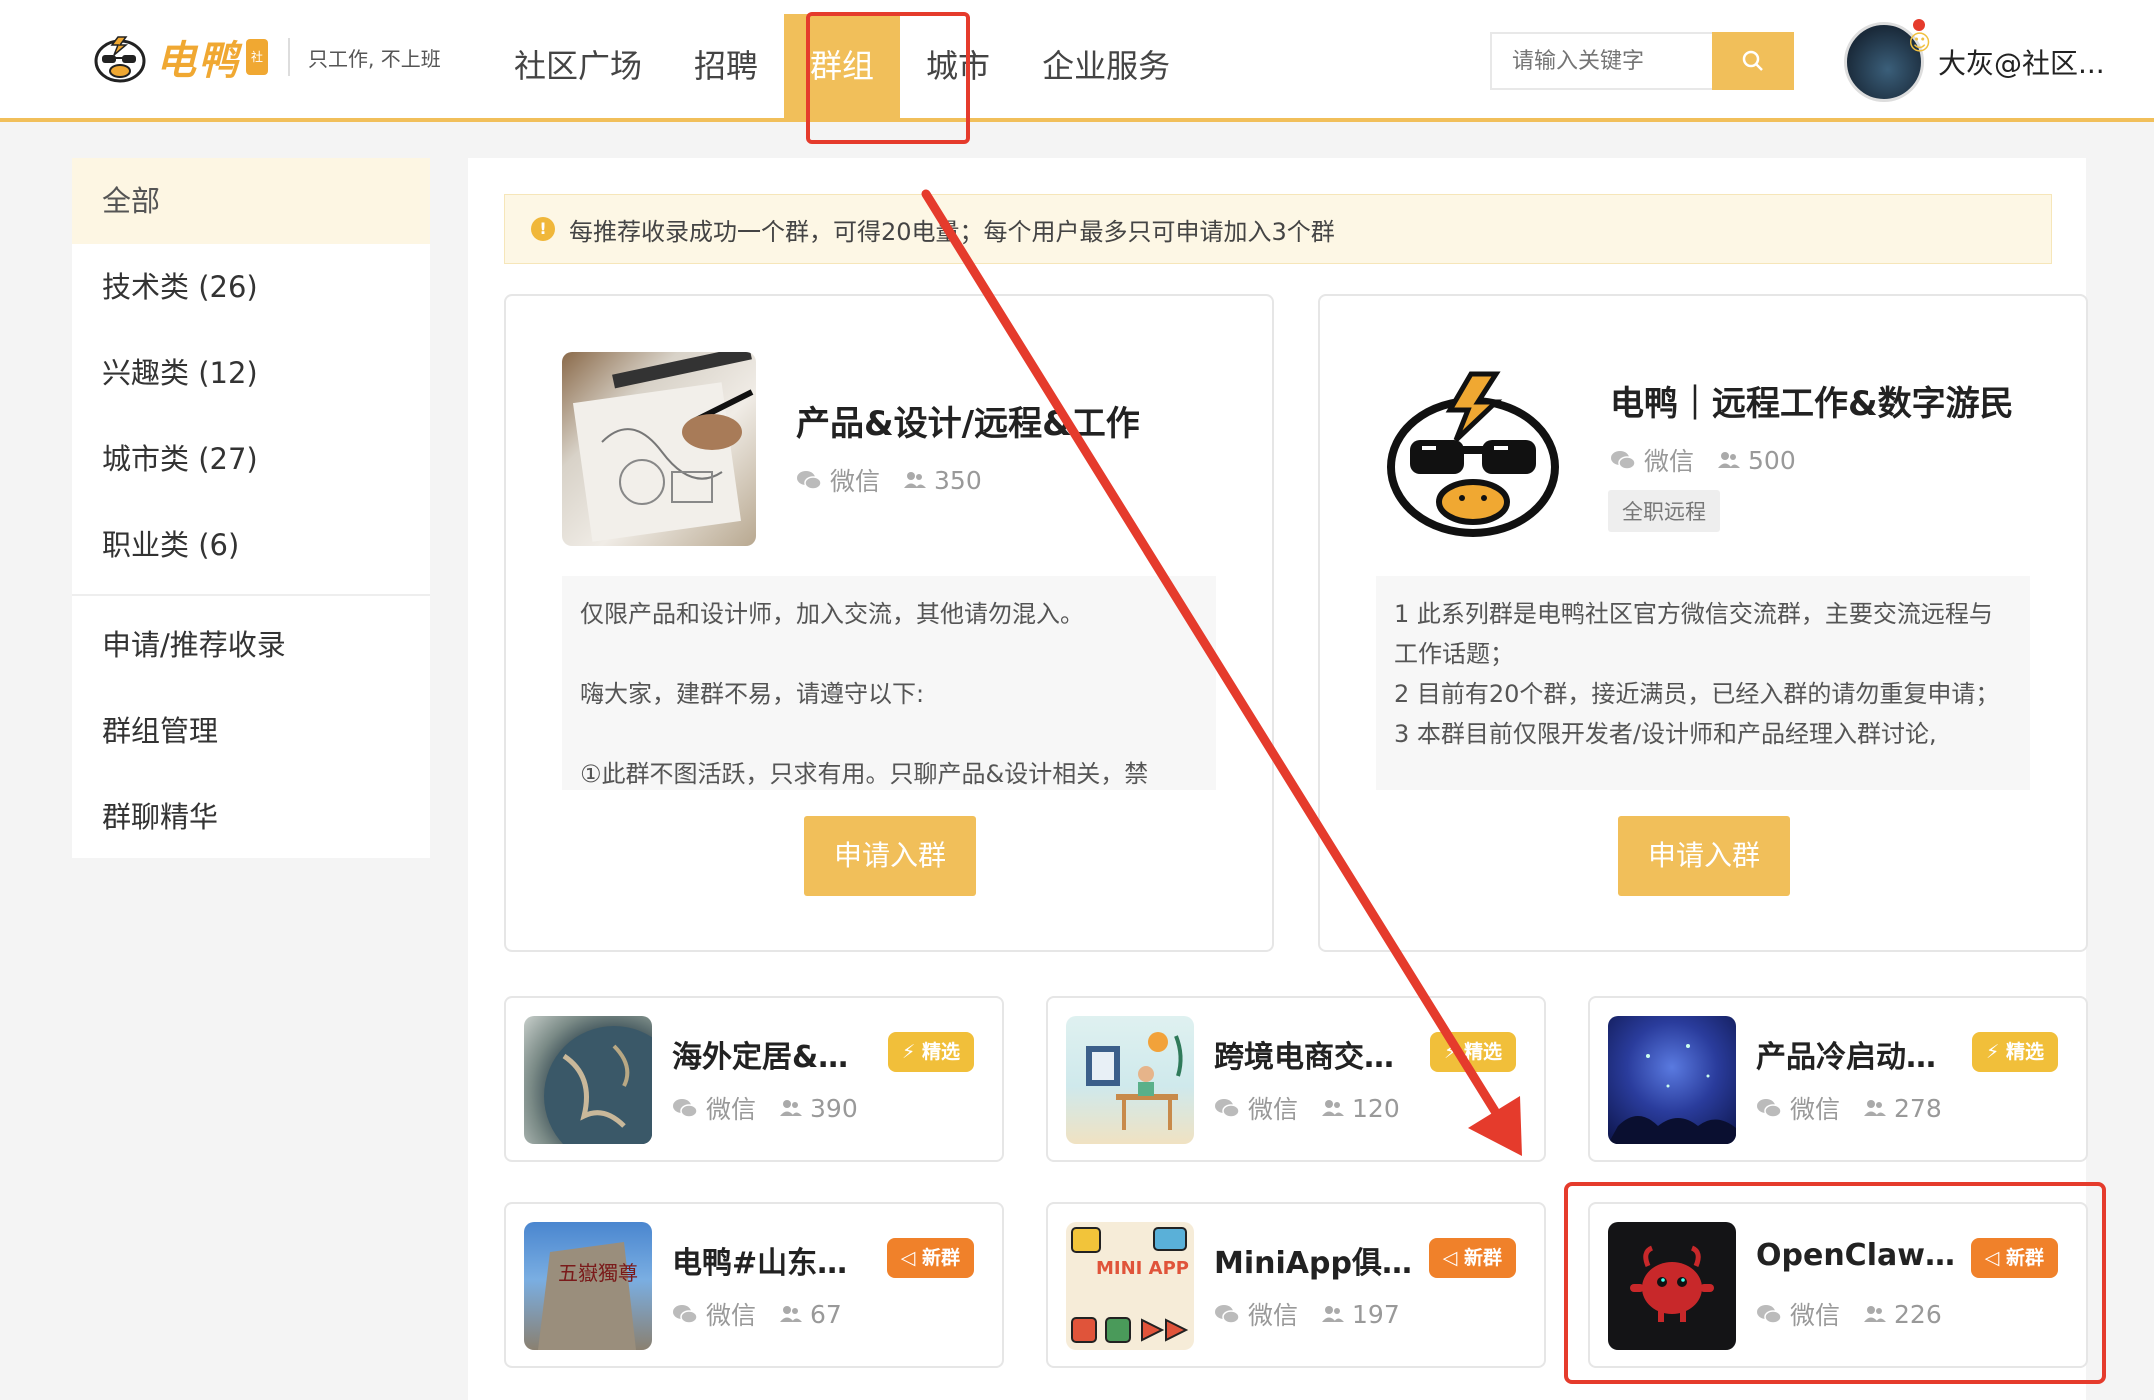 The height and width of the screenshot is (1400, 2154). Describe the element at coordinates (198, 61) in the screenshot. I see `logo-text: 电鸭` at that location.